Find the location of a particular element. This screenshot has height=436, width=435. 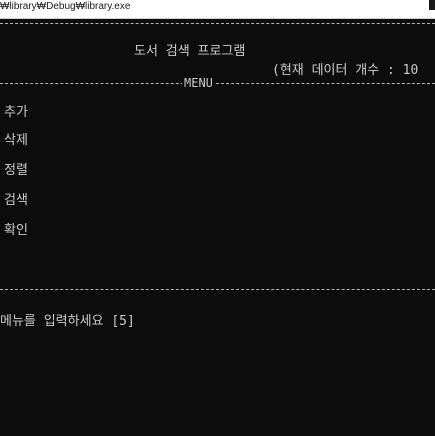

window-titlebar: ₩library₩Debug₩library.exe is located at coordinates (217, 9).